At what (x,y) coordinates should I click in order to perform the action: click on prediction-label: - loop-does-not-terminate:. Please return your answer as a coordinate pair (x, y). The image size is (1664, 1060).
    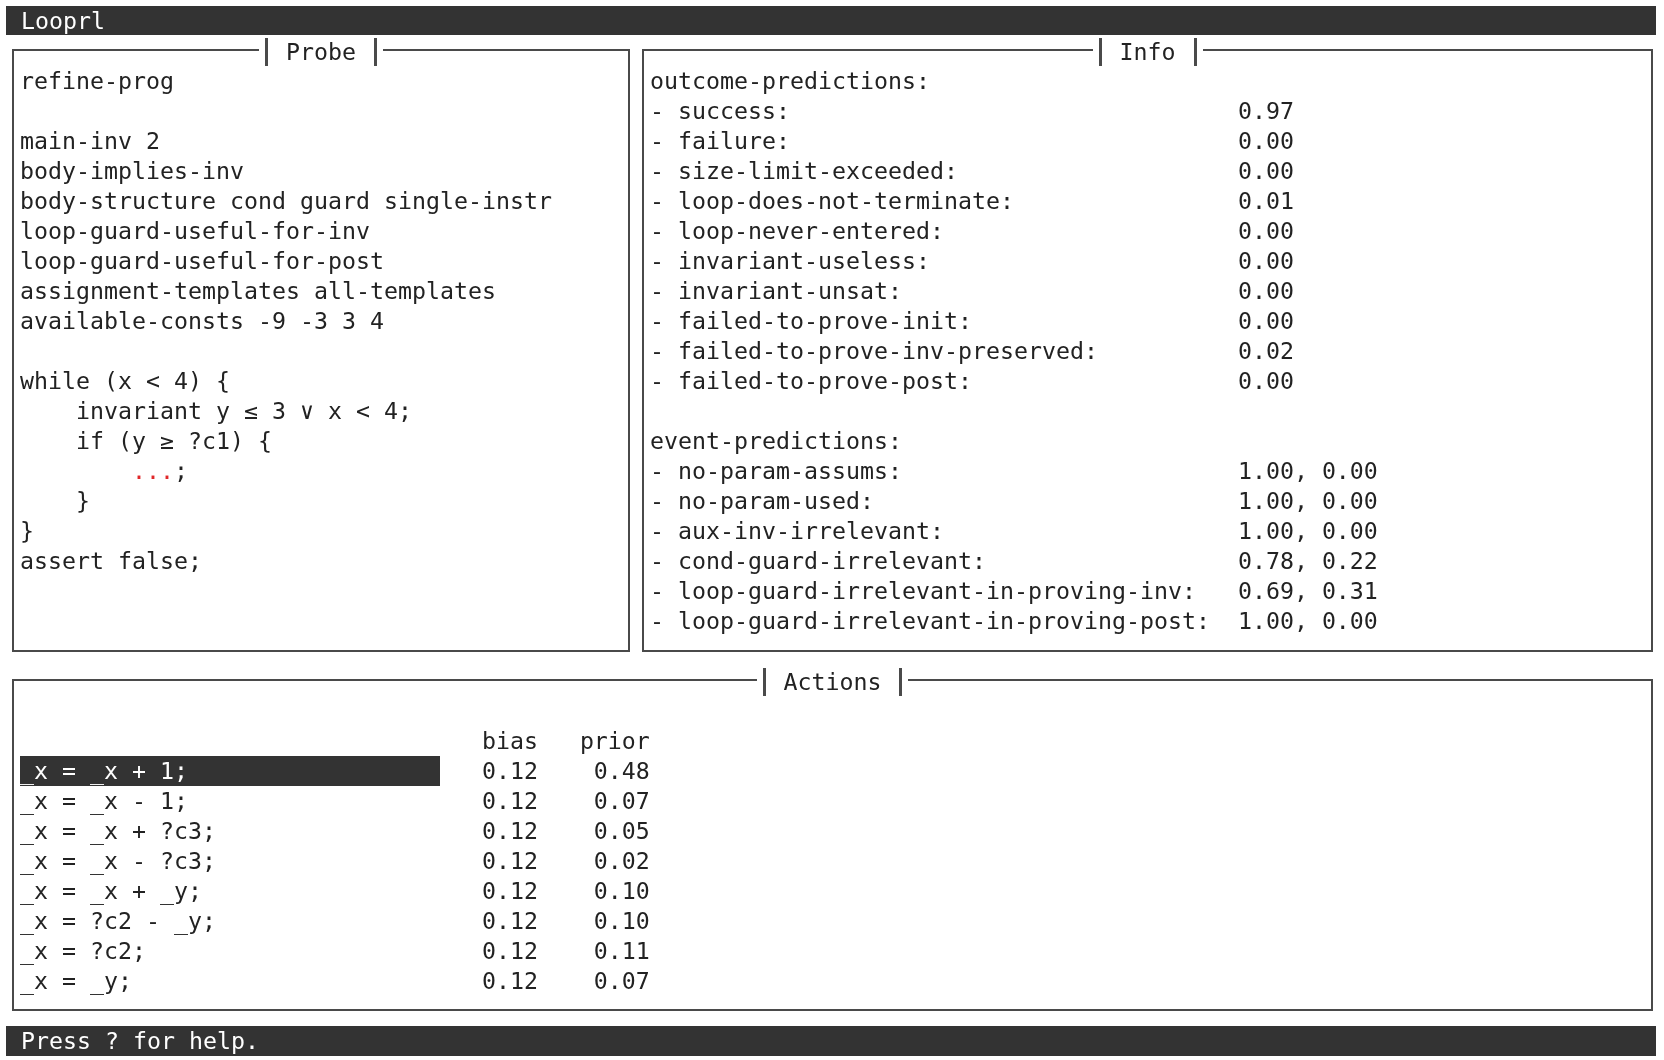
    Looking at the image, I should click on (832, 200).